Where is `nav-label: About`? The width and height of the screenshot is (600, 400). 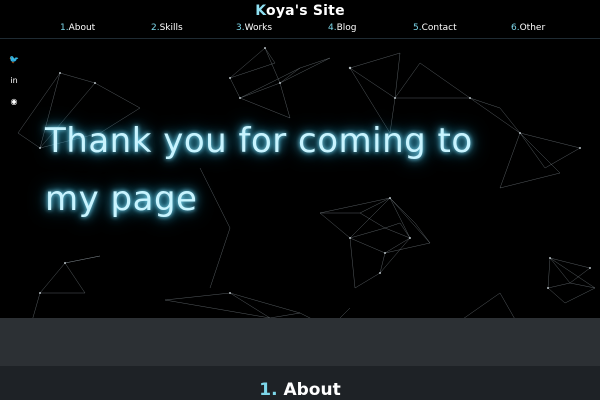 nav-label: About is located at coordinates (82, 28).